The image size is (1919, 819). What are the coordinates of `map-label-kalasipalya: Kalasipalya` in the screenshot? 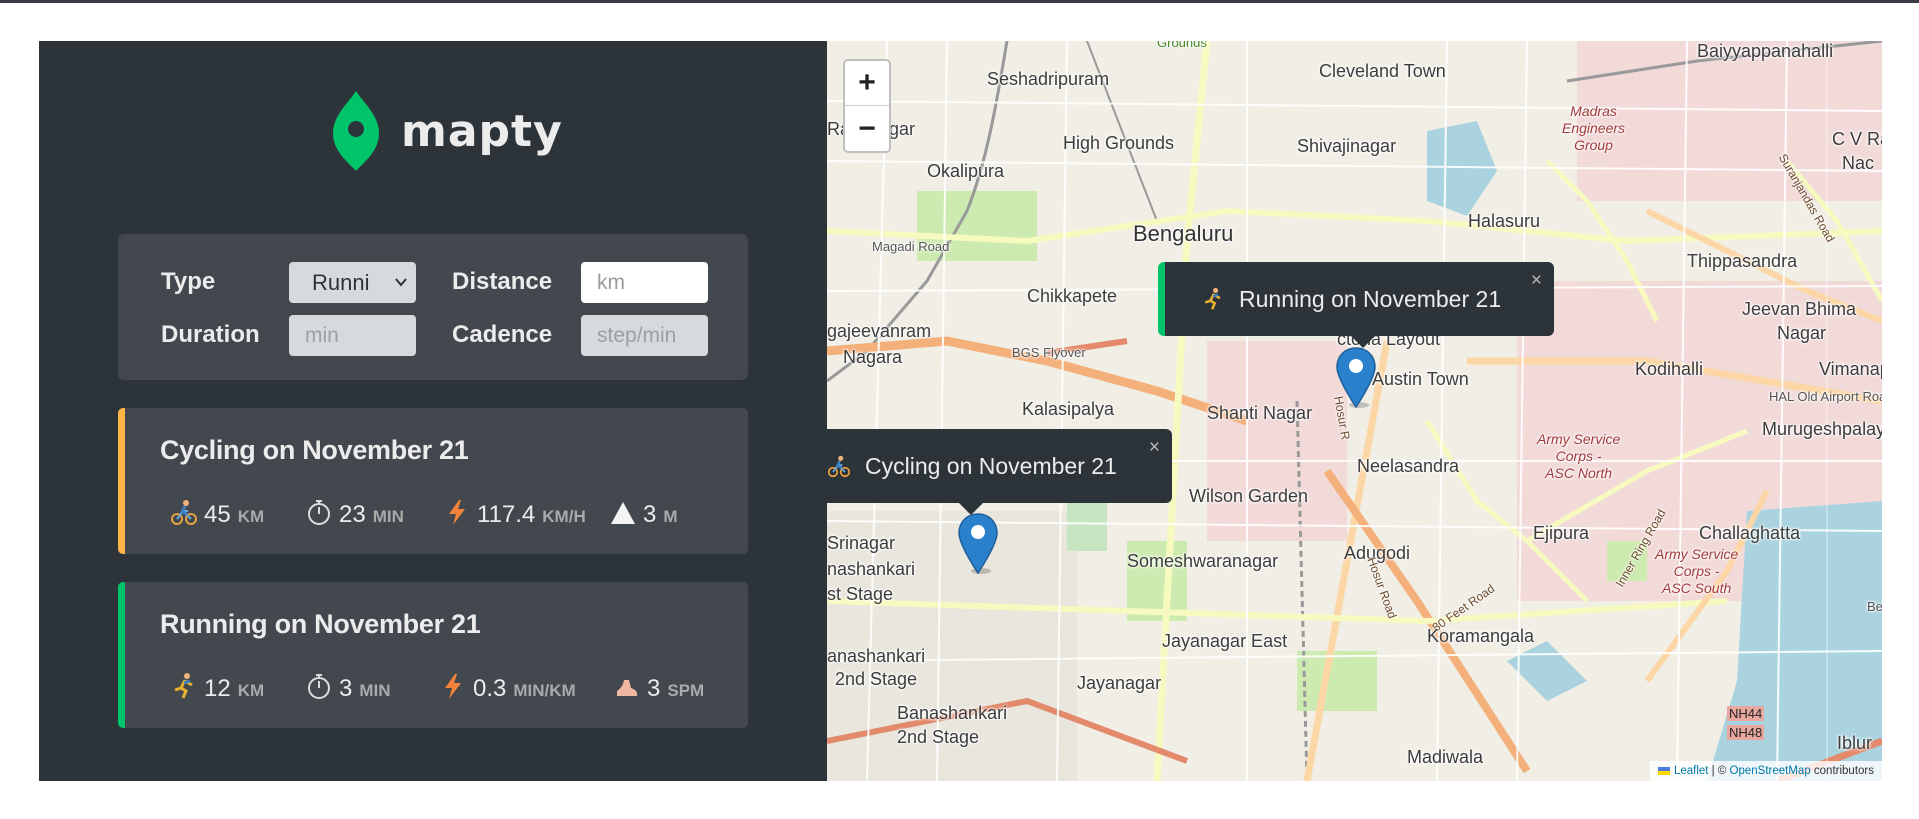 It's located at (1068, 409).